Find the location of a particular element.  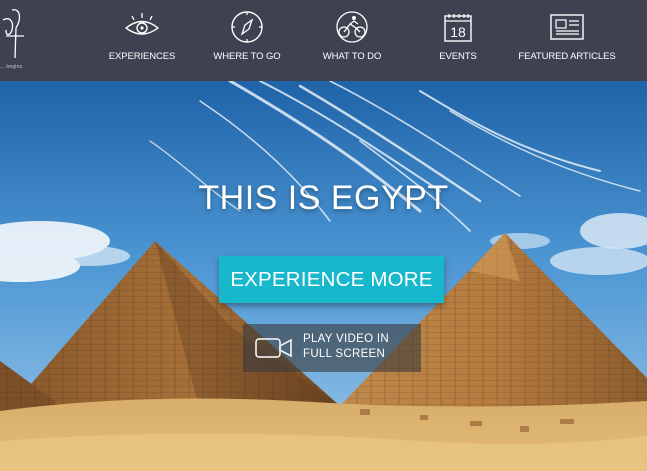

newspaper-icon is located at coordinates (567, 27).